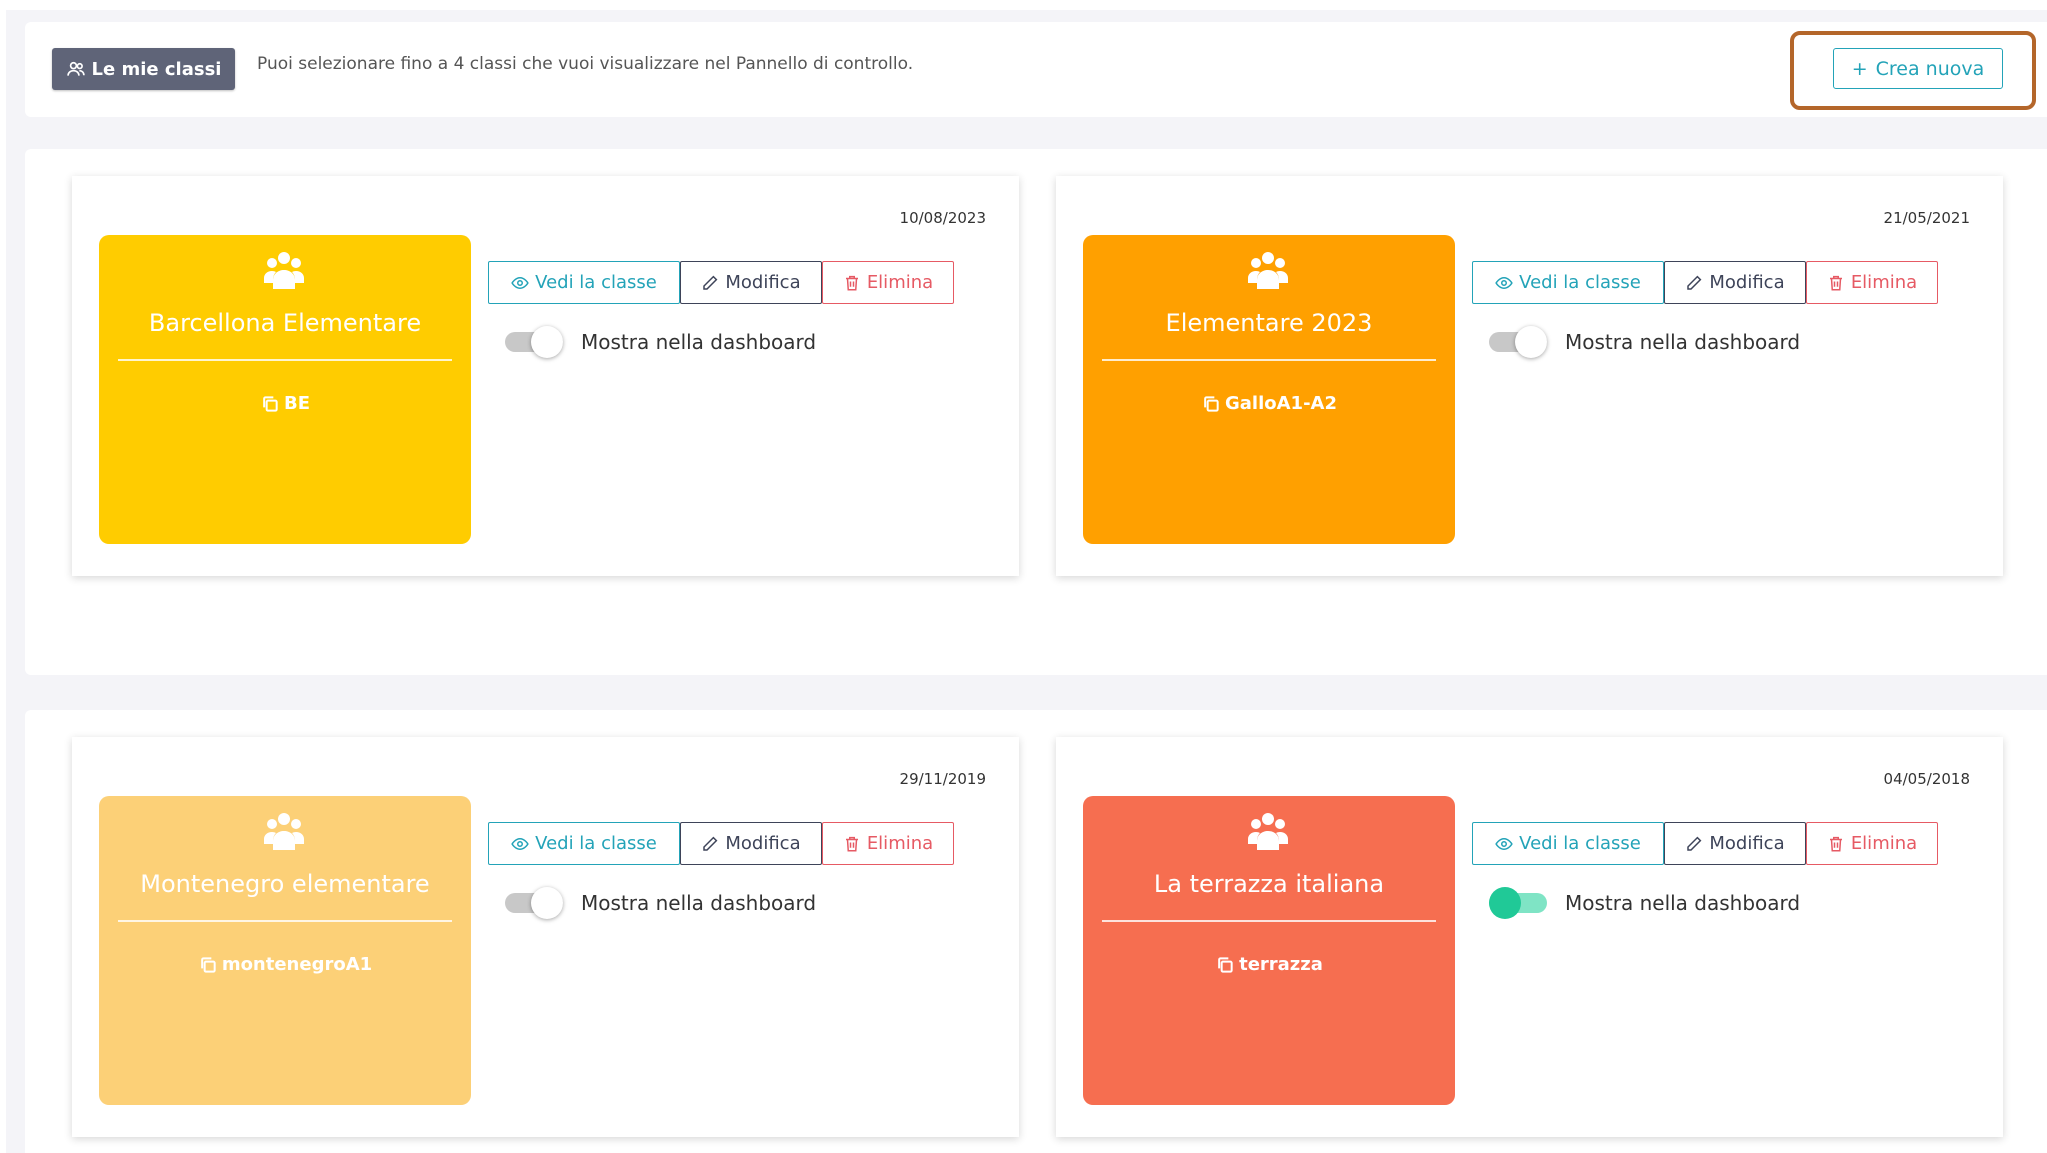 This screenshot has height=1153, width=2047. I want to click on class-name: Elementare 2023, so click(1269, 323).